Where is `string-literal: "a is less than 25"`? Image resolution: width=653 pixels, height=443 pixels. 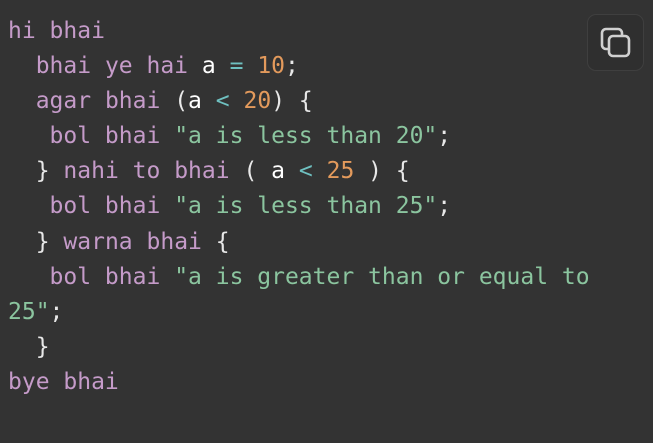
string-literal: "a is less than 25" is located at coordinates (306, 206).